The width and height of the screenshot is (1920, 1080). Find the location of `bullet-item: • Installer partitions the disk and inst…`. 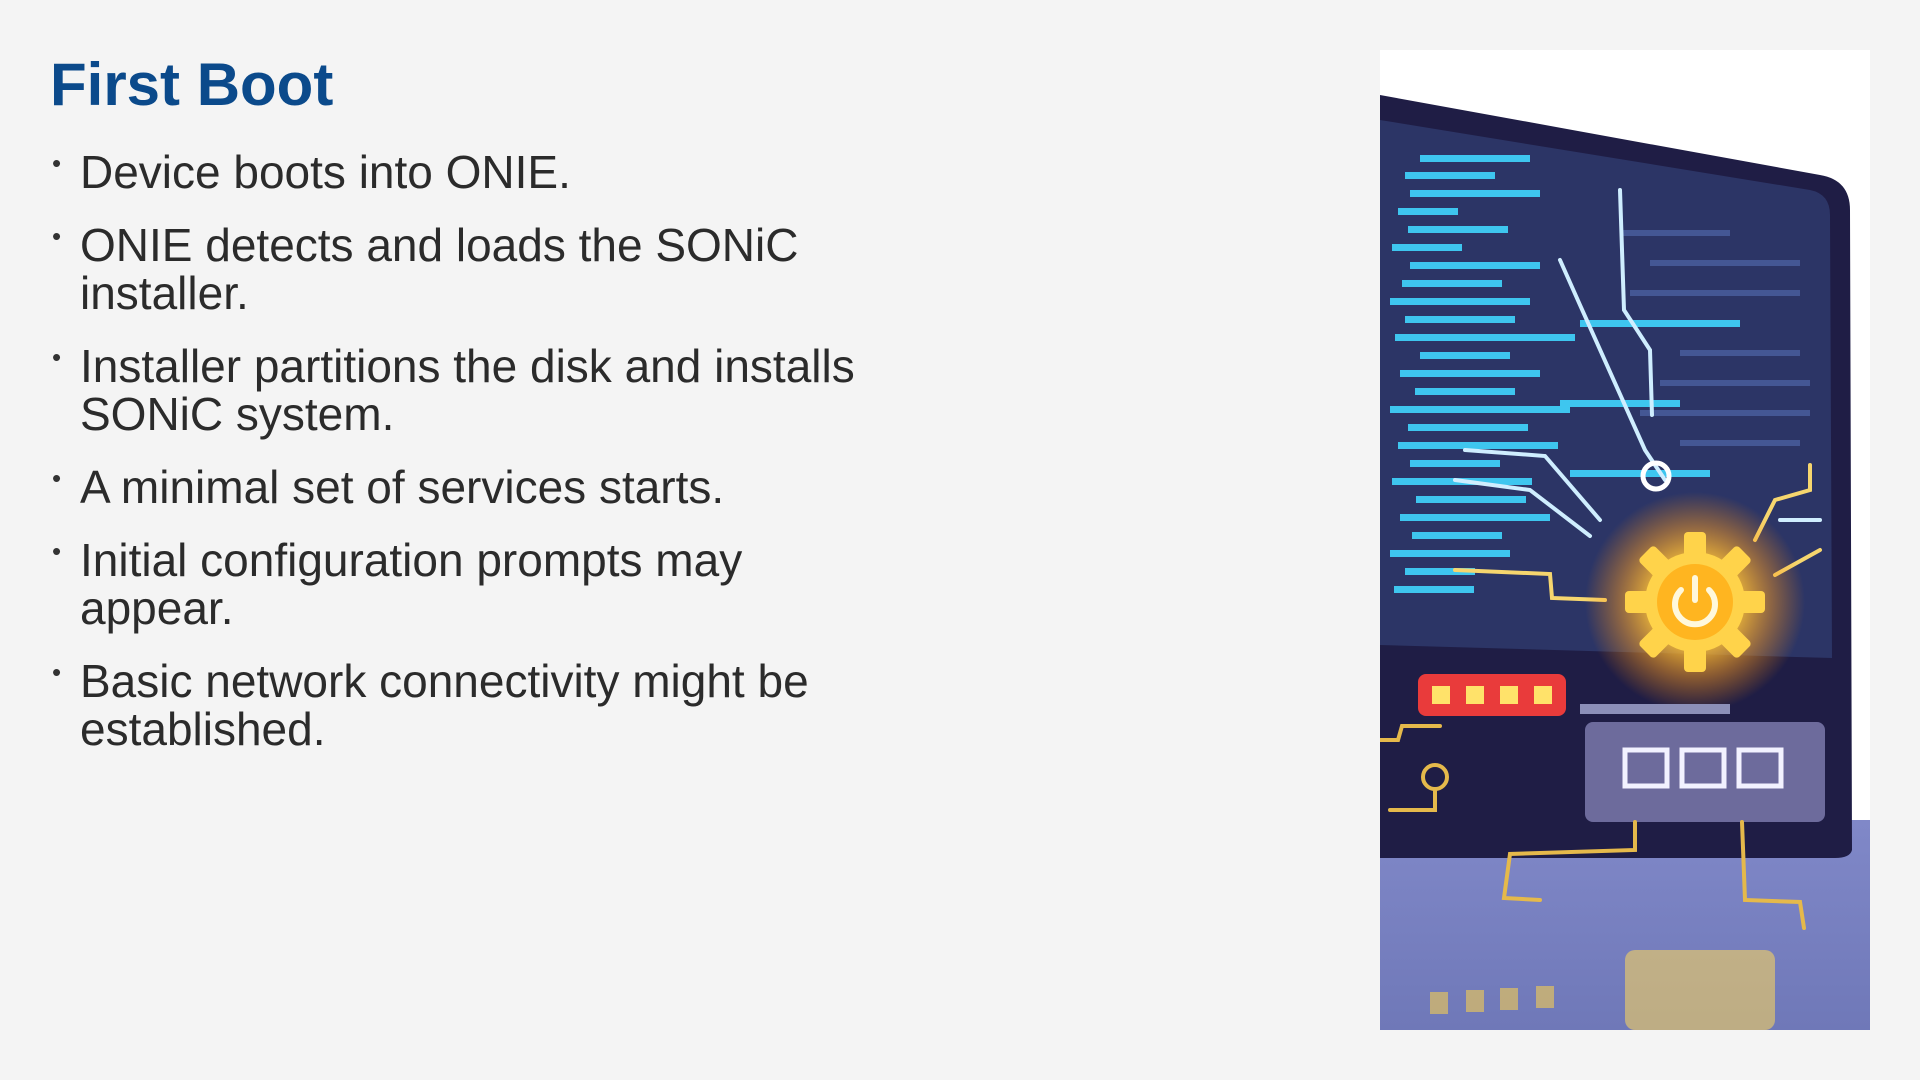

bullet-item: • Installer partitions the disk and inst… is located at coordinates (465, 390).